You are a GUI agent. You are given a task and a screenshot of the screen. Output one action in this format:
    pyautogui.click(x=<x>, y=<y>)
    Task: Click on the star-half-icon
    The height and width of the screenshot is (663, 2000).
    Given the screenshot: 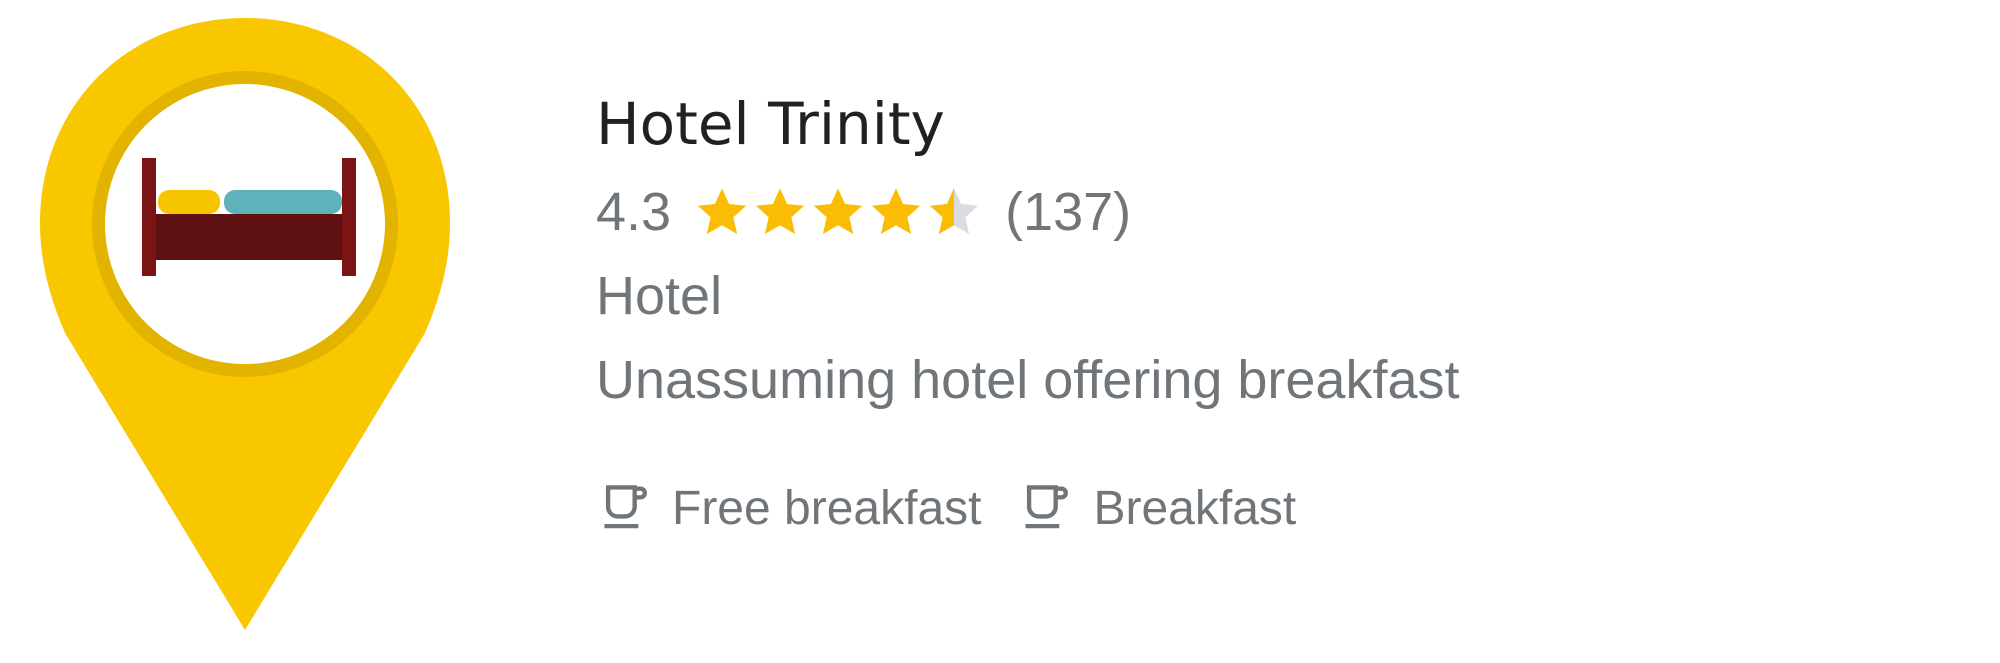 What is the action you would take?
    pyautogui.click(x=954, y=211)
    